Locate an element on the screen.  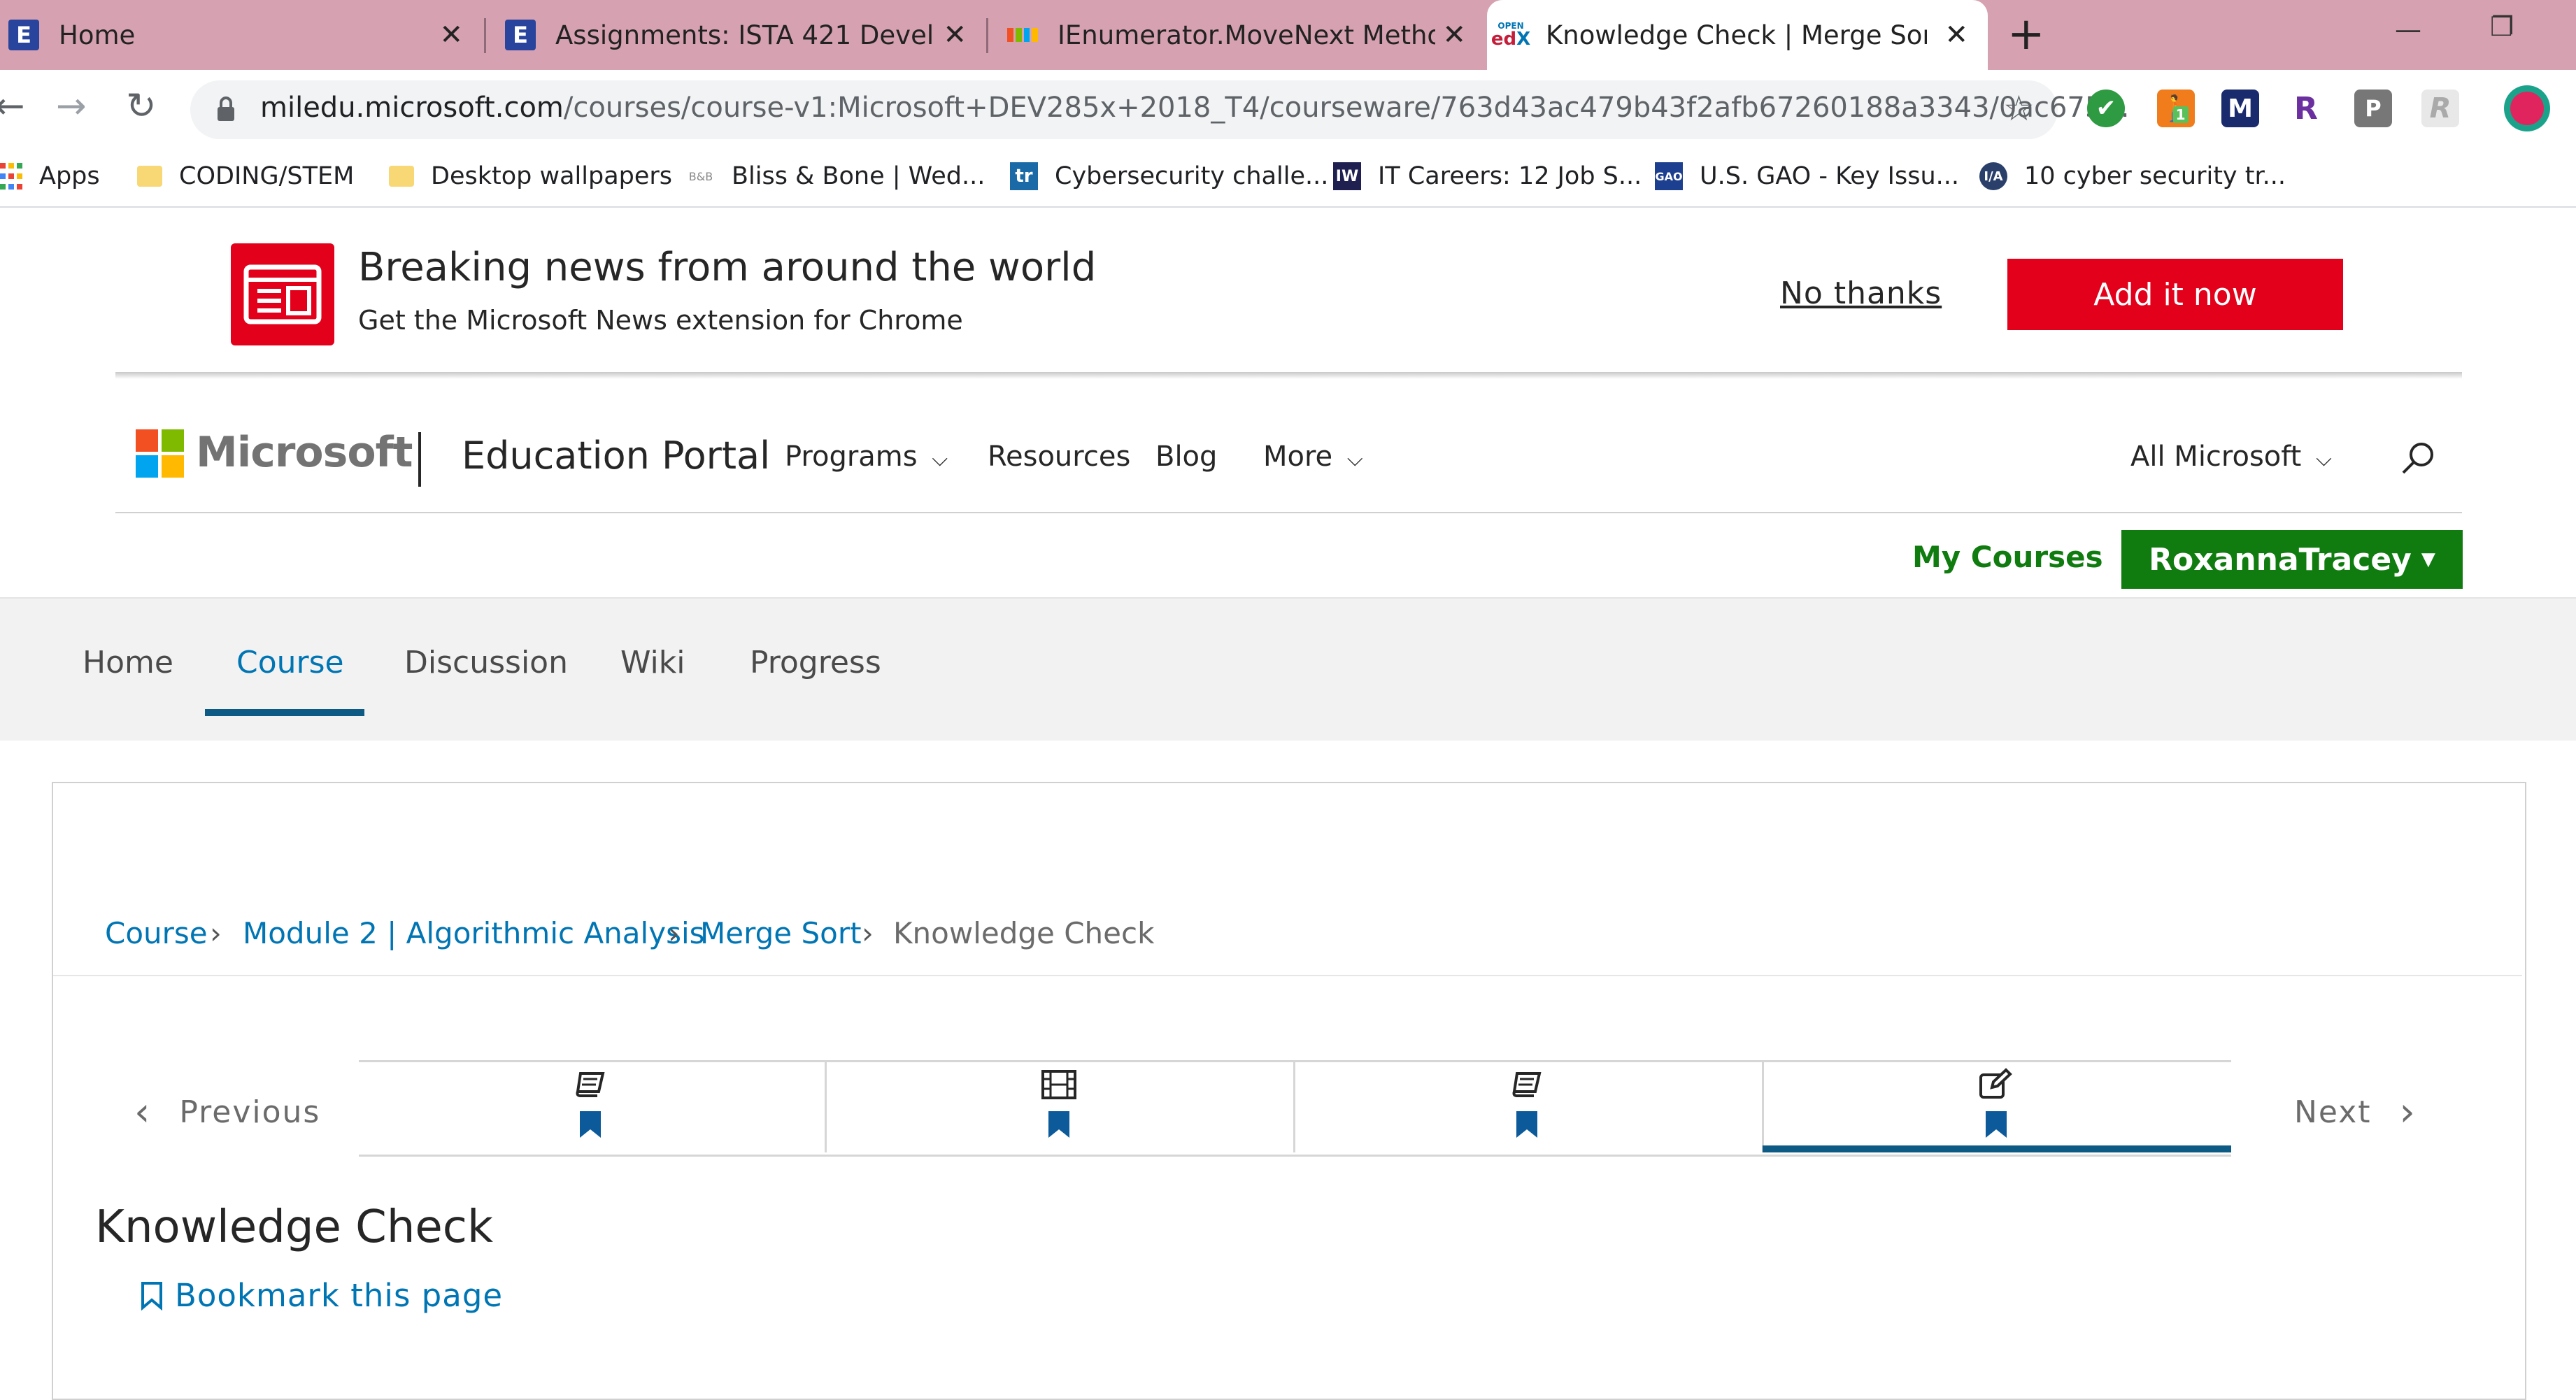
microsoft-icon is located at coordinates (1022, 35).